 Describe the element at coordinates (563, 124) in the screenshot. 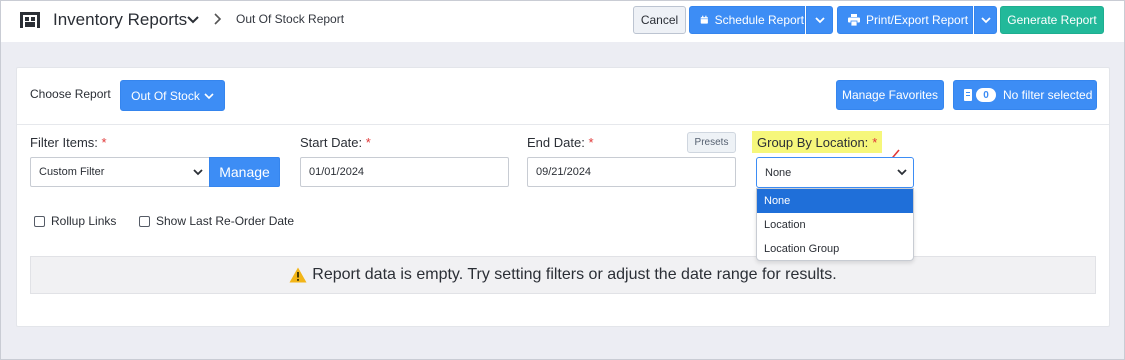

I see `divider` at that location.